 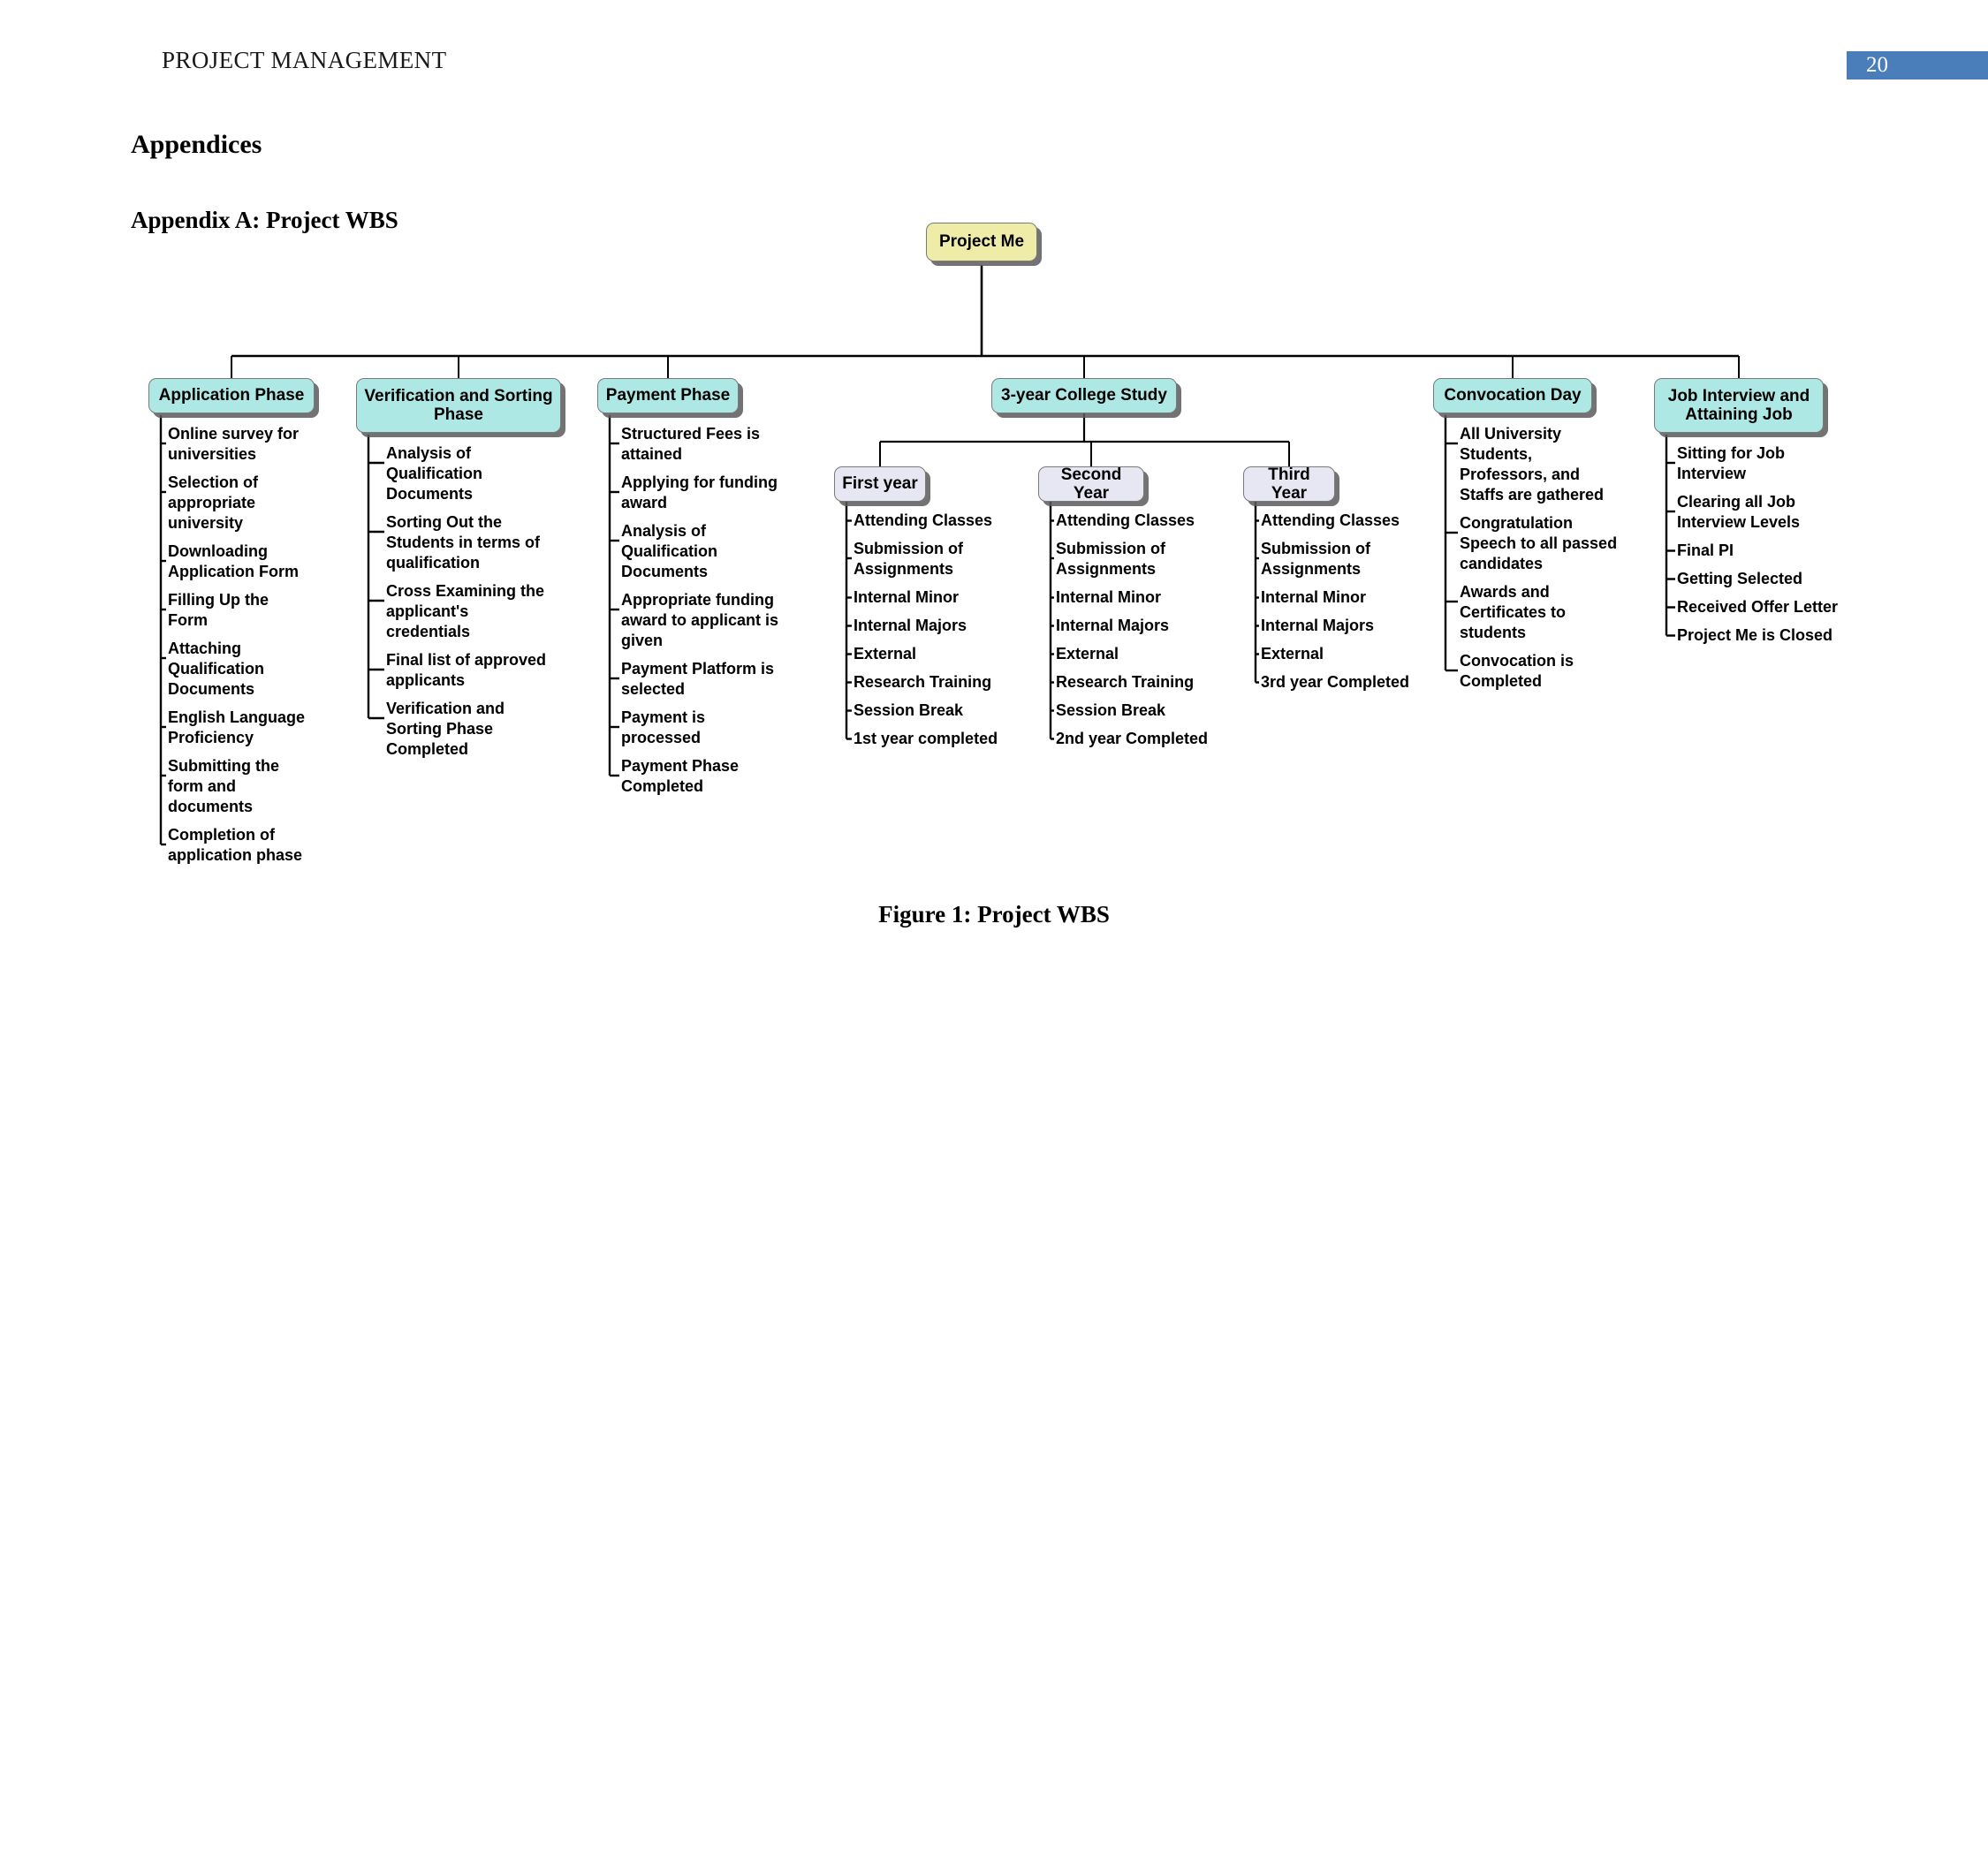 I want to click on wbs-root-node: Project Me, so click(x=981, y=242).